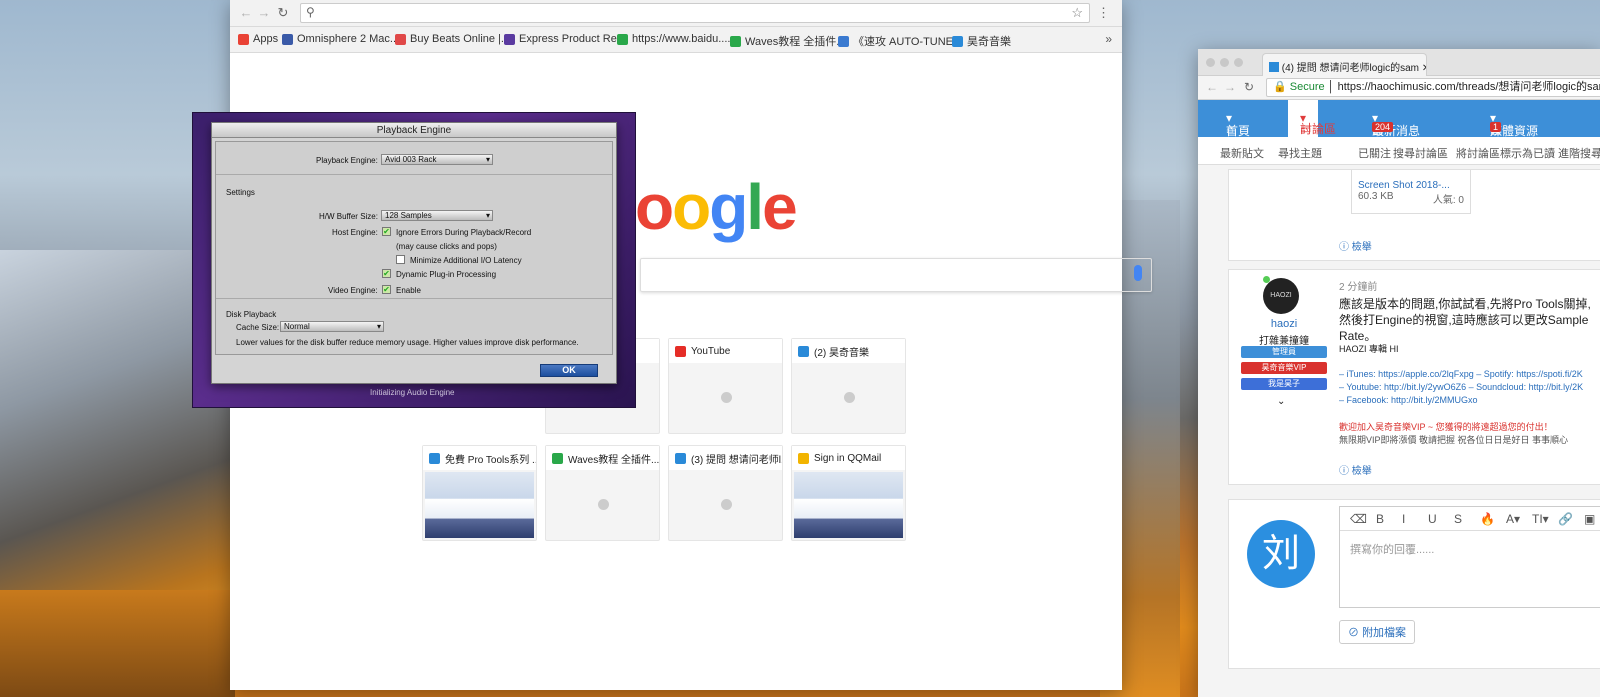  I want to click on subnav-item: 搜尋討論區, so click(1420, 153).